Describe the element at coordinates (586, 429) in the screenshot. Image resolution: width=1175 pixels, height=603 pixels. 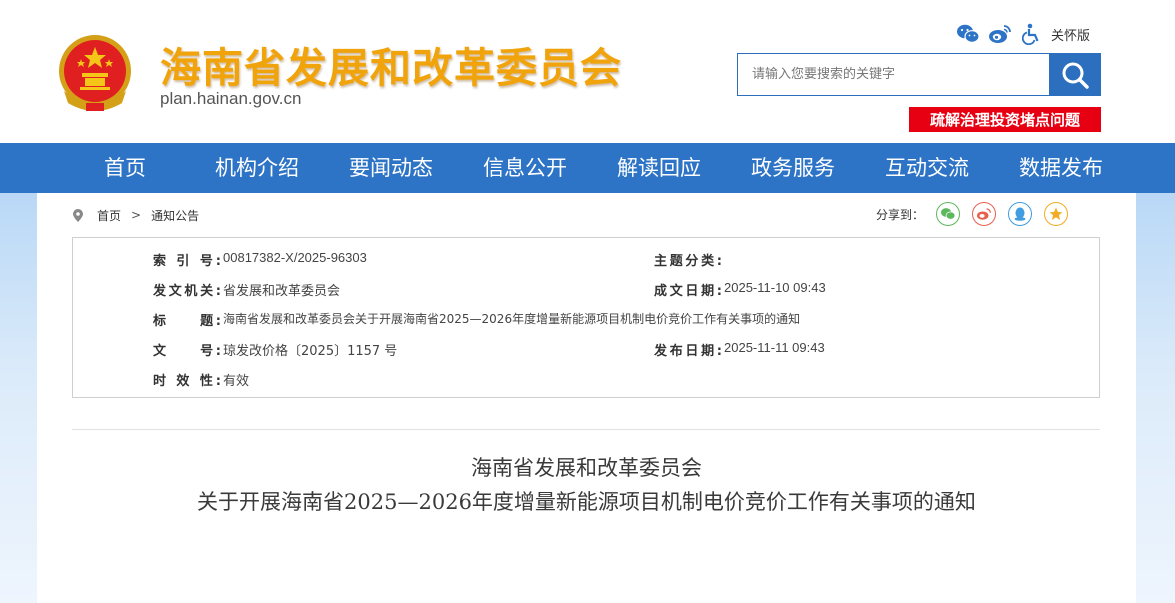
I see `content-divider` at that location.